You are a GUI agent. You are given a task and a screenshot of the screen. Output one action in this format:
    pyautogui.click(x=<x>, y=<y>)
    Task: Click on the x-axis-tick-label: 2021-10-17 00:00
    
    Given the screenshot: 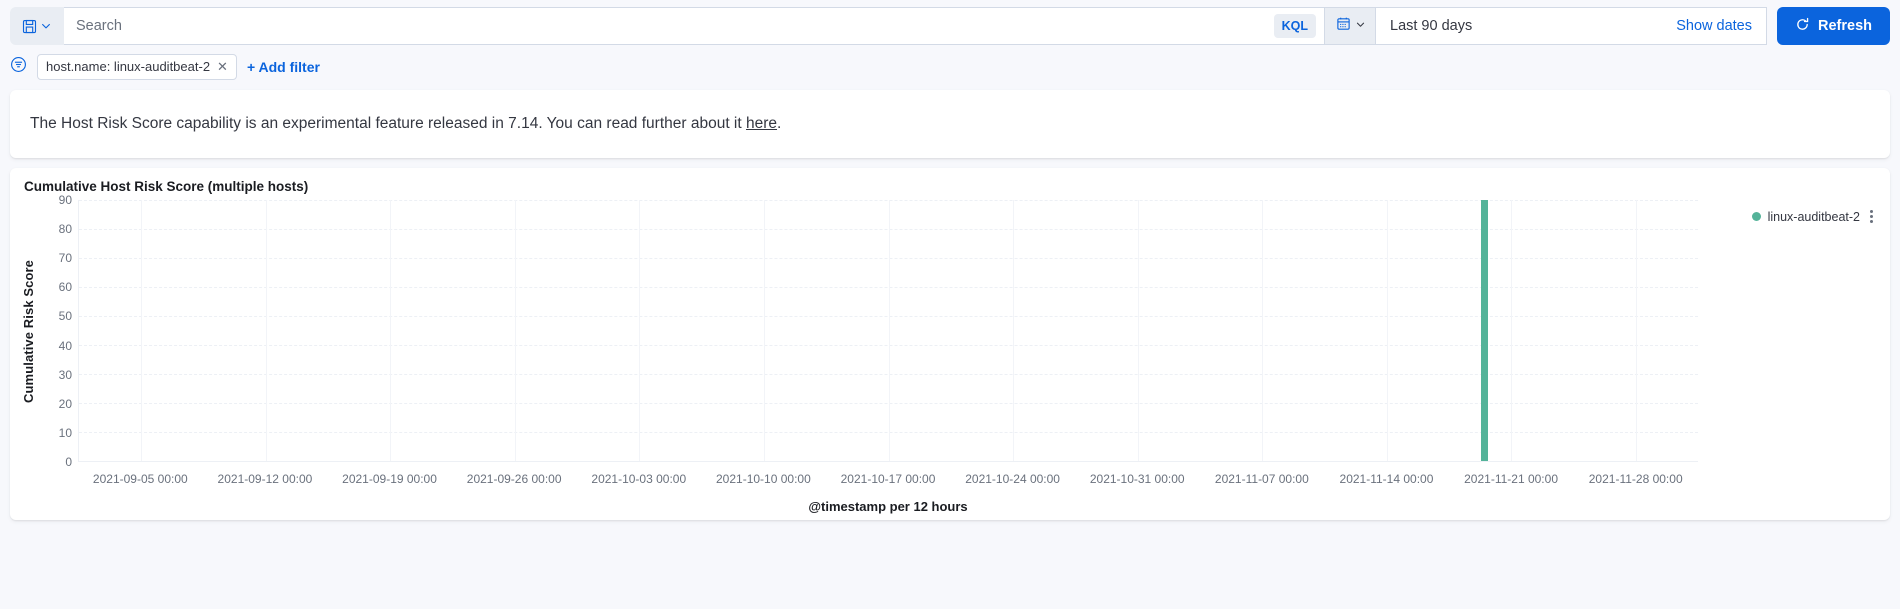 What is the action you would take?
    pyautogui.click(x=888, y=479)
    